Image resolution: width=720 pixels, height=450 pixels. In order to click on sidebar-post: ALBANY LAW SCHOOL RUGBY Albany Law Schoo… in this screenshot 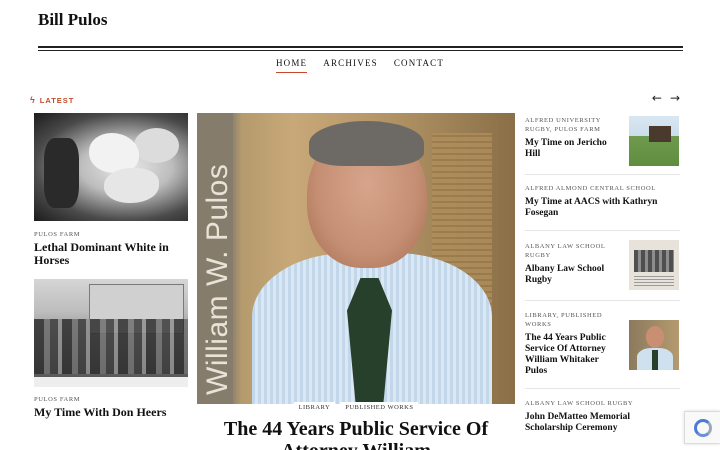, I will do `click(602, 265)`.